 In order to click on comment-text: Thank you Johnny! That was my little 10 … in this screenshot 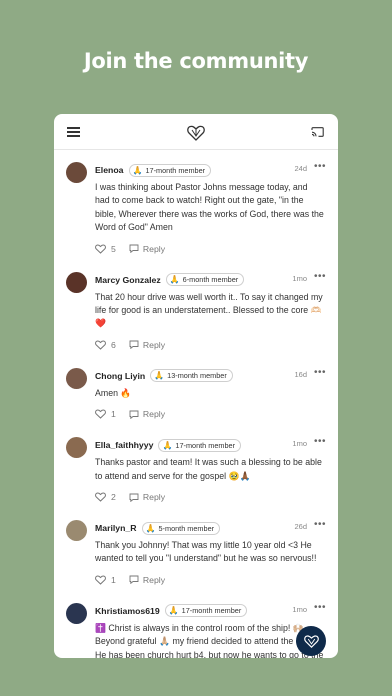, I will do `click(206, 552)`.